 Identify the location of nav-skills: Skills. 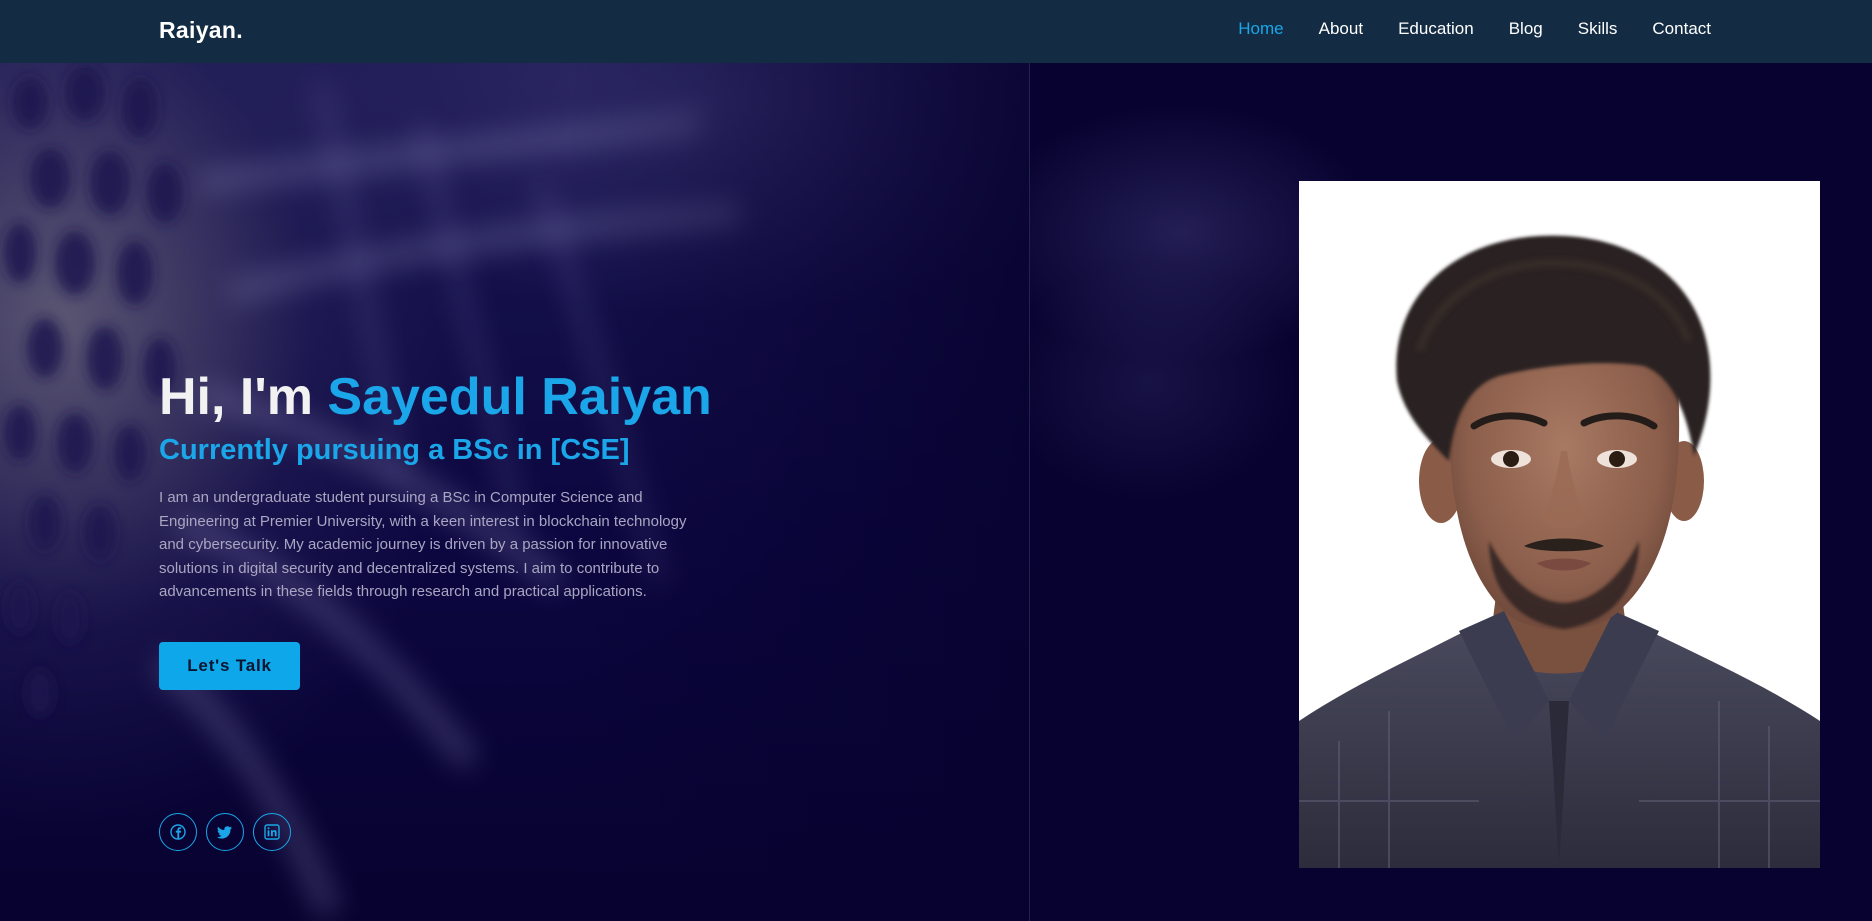
(1598, 29).